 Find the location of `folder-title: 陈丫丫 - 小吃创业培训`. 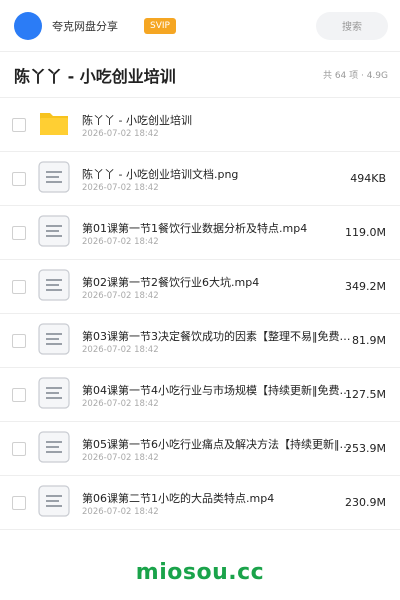

folder-title: 陈丫丫 - 小吃创业培训 is located at coordinates (95, 76).